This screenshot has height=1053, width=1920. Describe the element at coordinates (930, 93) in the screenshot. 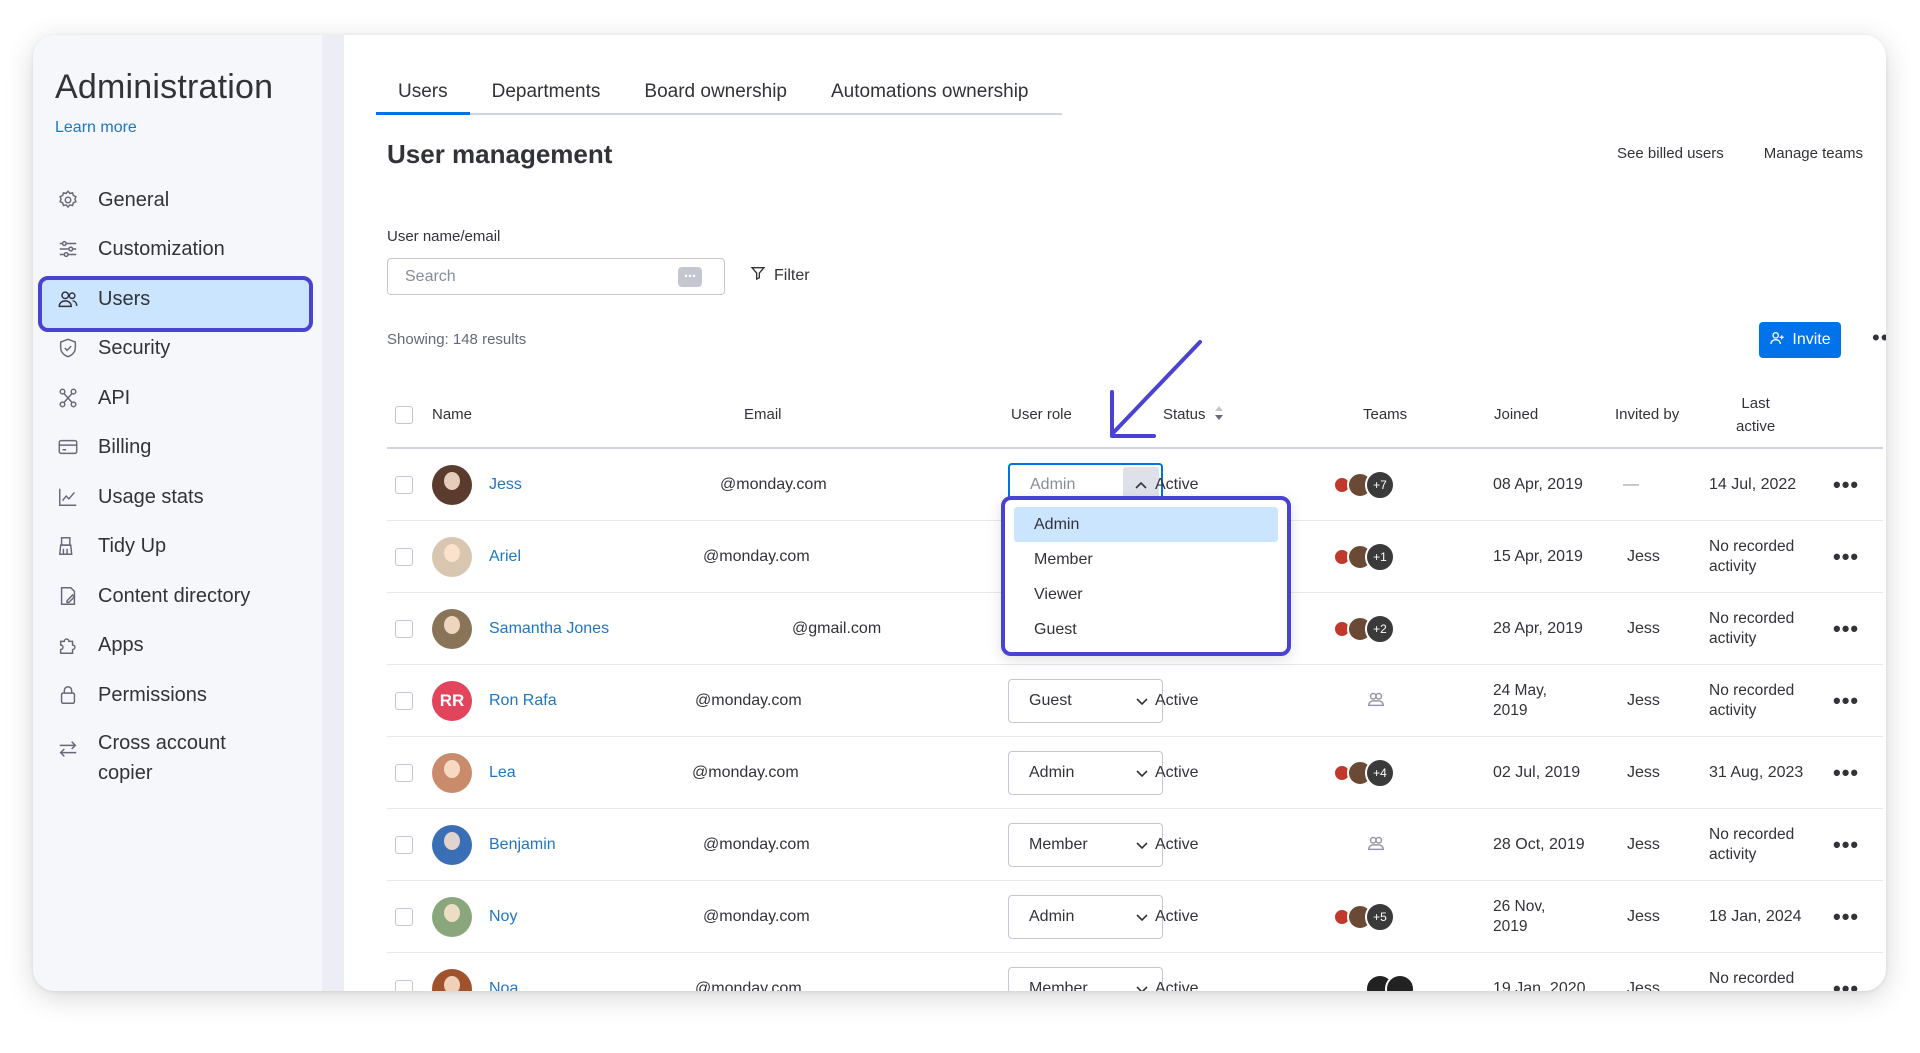

I see `tab-automations-ownership: Automations ownership` at that location.